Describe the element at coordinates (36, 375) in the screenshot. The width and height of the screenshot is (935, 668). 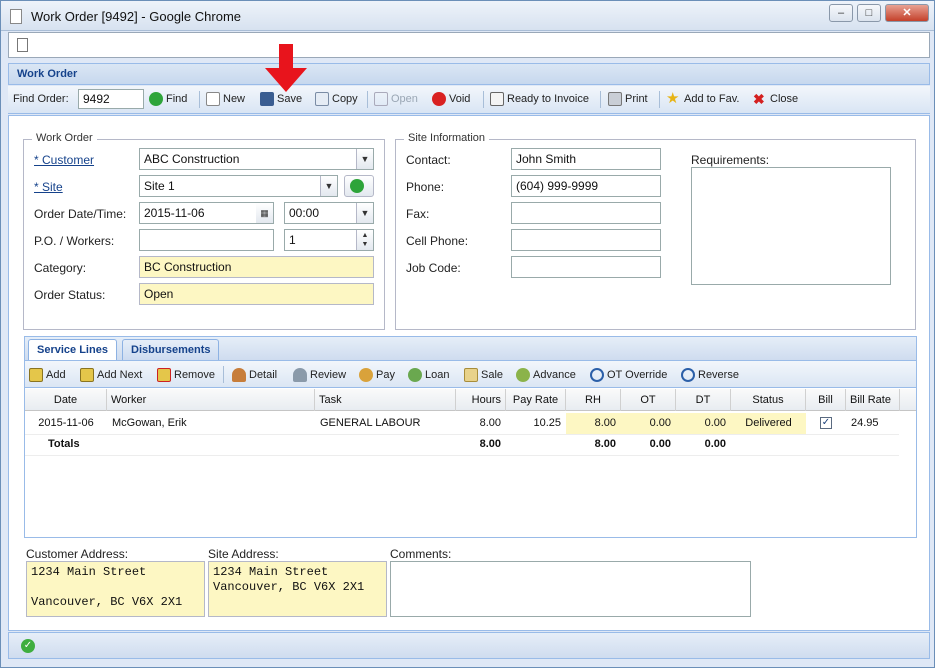
I see `add-row-icon` at that location.